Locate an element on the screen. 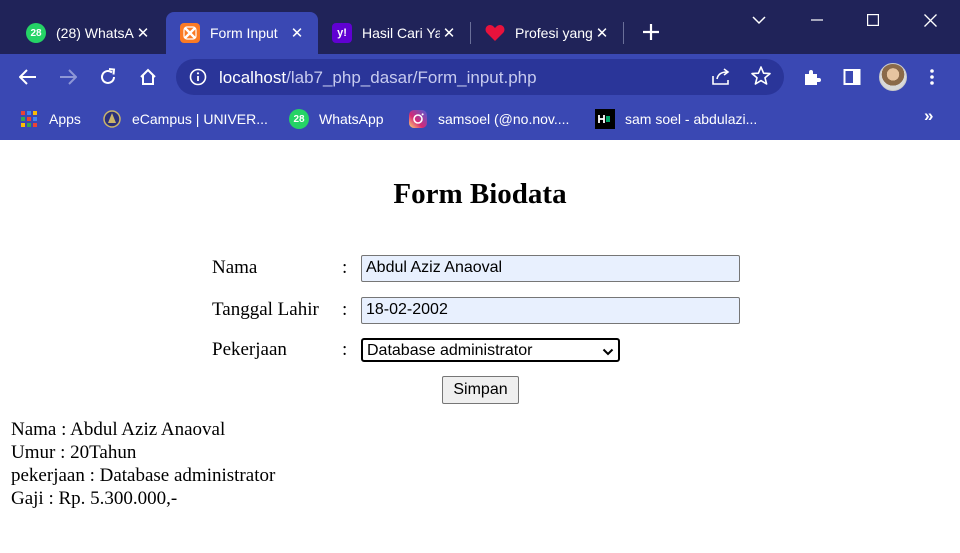  bookmark-whatsapp: 28 WhatsApp is located at coordinates (336, 119).